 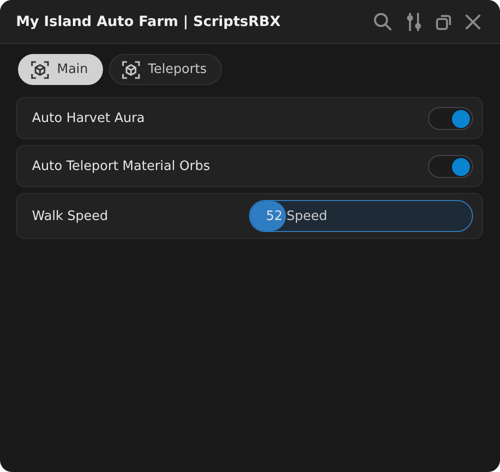 What do you see at coordinates (274, 216) in the screenshot?
I see `slider-value: 52` at bounding box center [274, 216].